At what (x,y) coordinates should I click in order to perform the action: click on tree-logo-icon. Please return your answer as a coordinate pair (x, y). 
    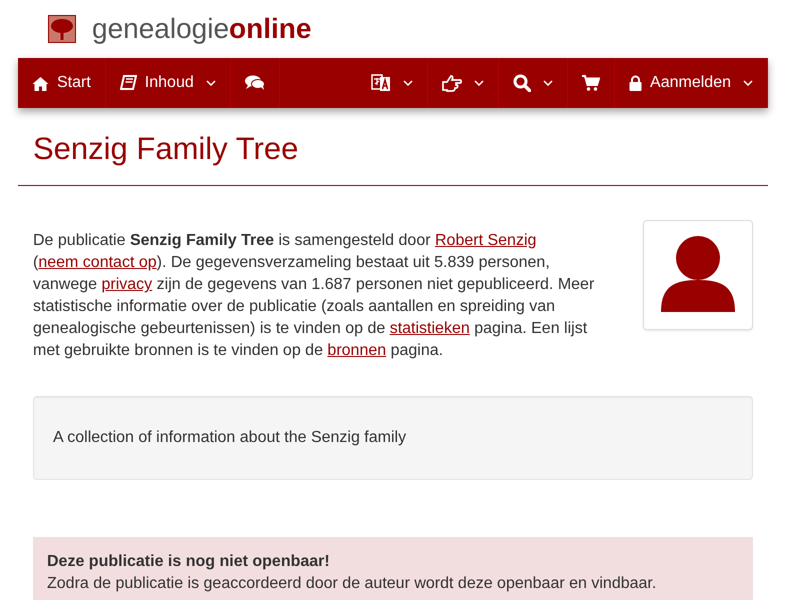
    Looking at the image, I should click on (62, 29).